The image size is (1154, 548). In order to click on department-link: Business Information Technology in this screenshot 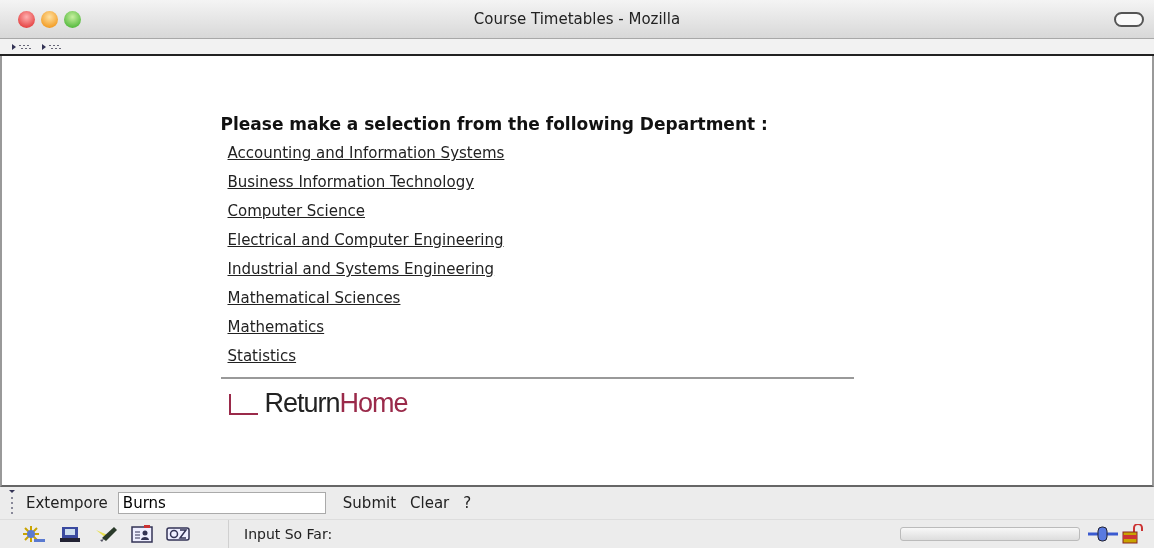, I will do `click(351, 182)`.